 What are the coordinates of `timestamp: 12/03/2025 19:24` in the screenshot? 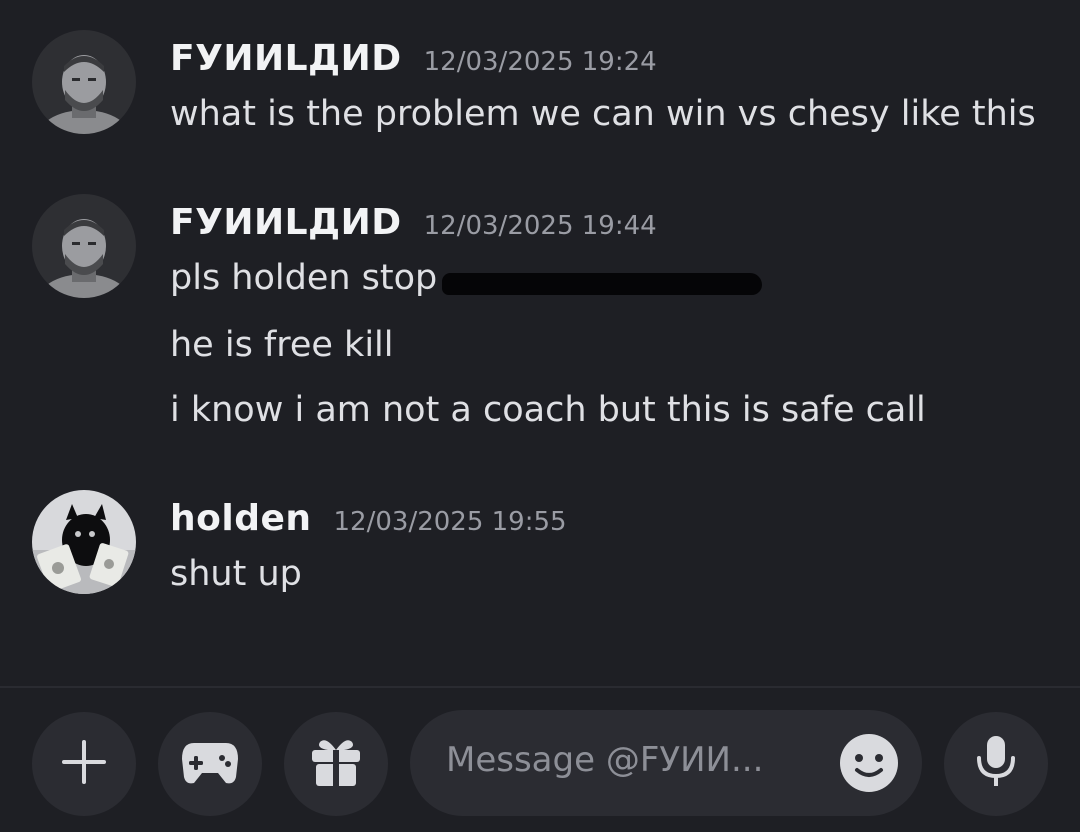 It's located at (540, 62).